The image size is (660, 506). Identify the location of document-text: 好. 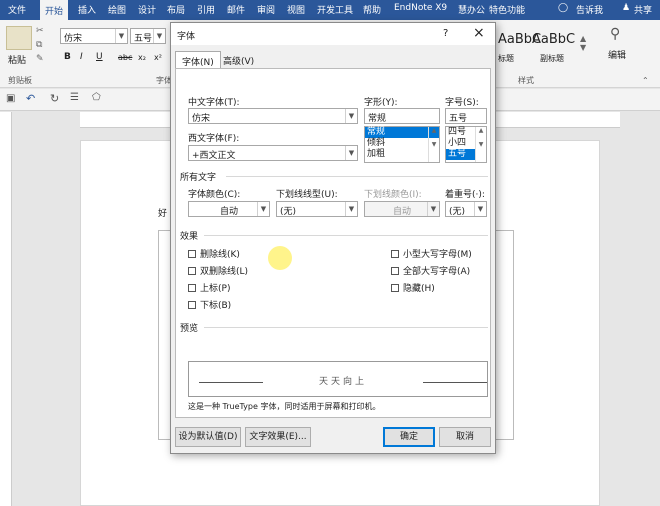
(162, 212).